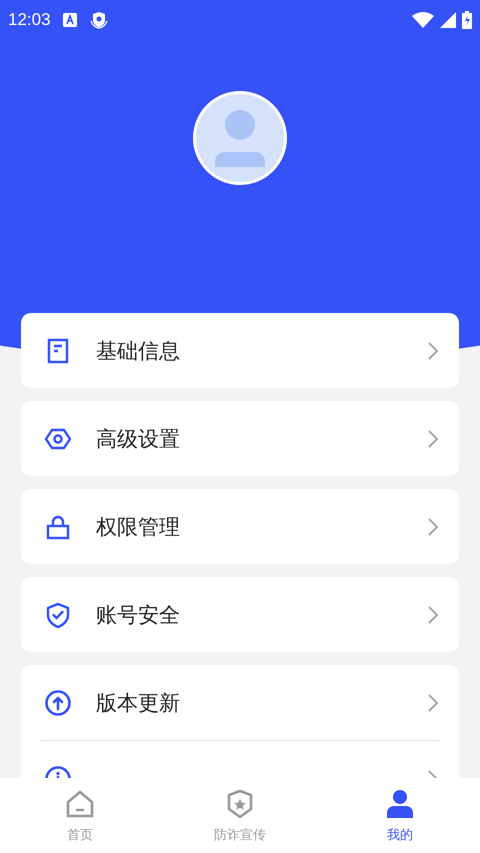  I want to click on home-icon, so click(80, 804).